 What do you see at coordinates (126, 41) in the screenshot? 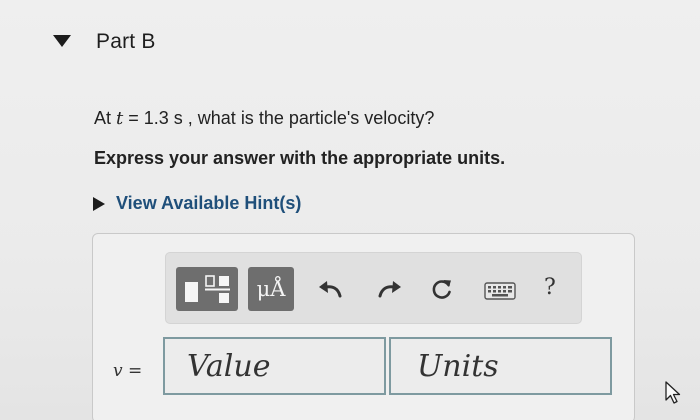
I see `part-title: Part B` at bounding box center [126, 41].